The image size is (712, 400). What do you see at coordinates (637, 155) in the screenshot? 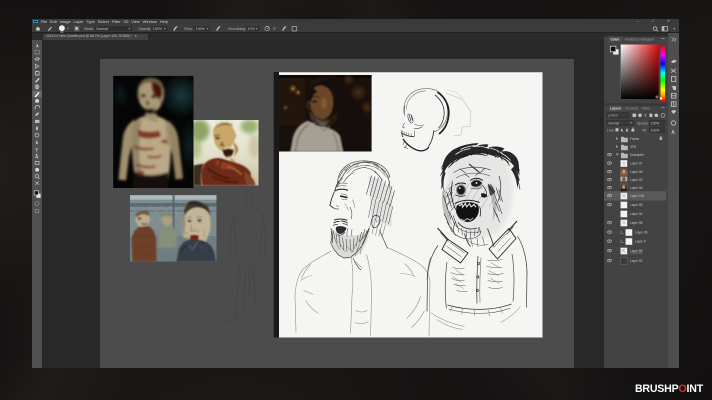
I see `svg-text: Kharakter` at bounding box center [637, 155].